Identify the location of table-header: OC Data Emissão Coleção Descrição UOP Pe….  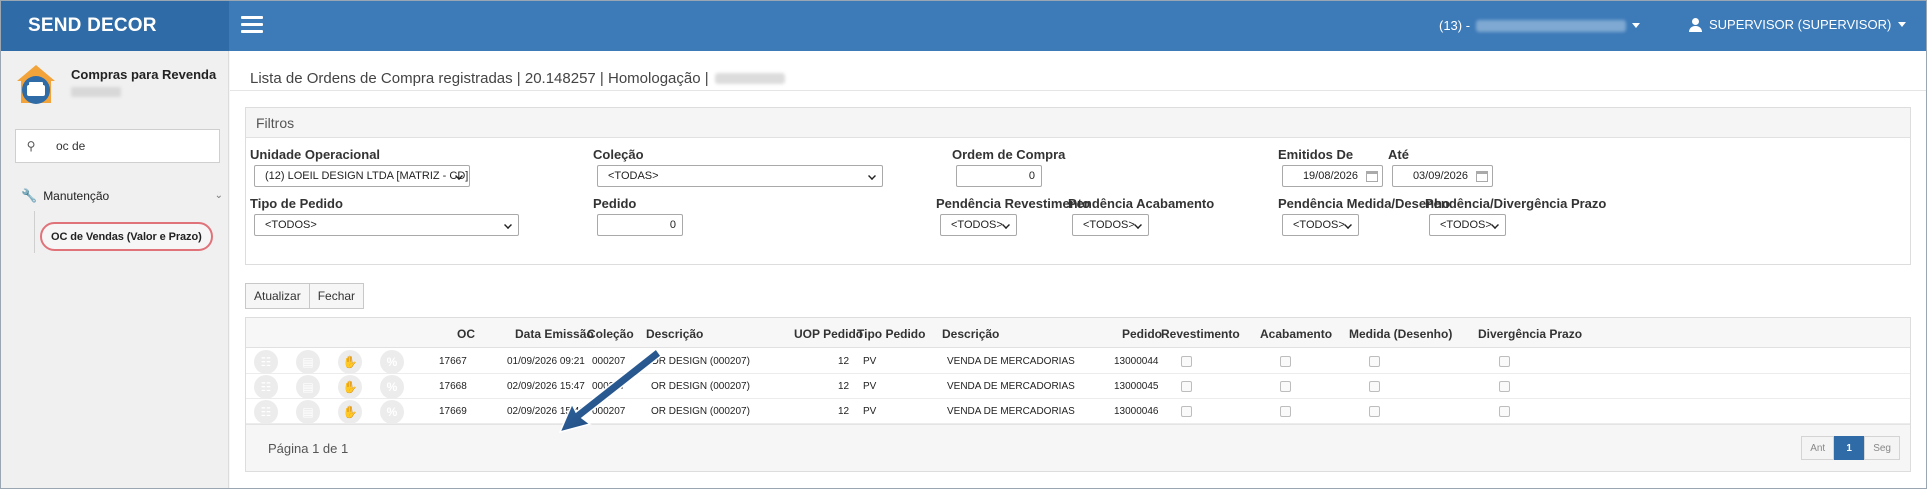
(1078, 333).